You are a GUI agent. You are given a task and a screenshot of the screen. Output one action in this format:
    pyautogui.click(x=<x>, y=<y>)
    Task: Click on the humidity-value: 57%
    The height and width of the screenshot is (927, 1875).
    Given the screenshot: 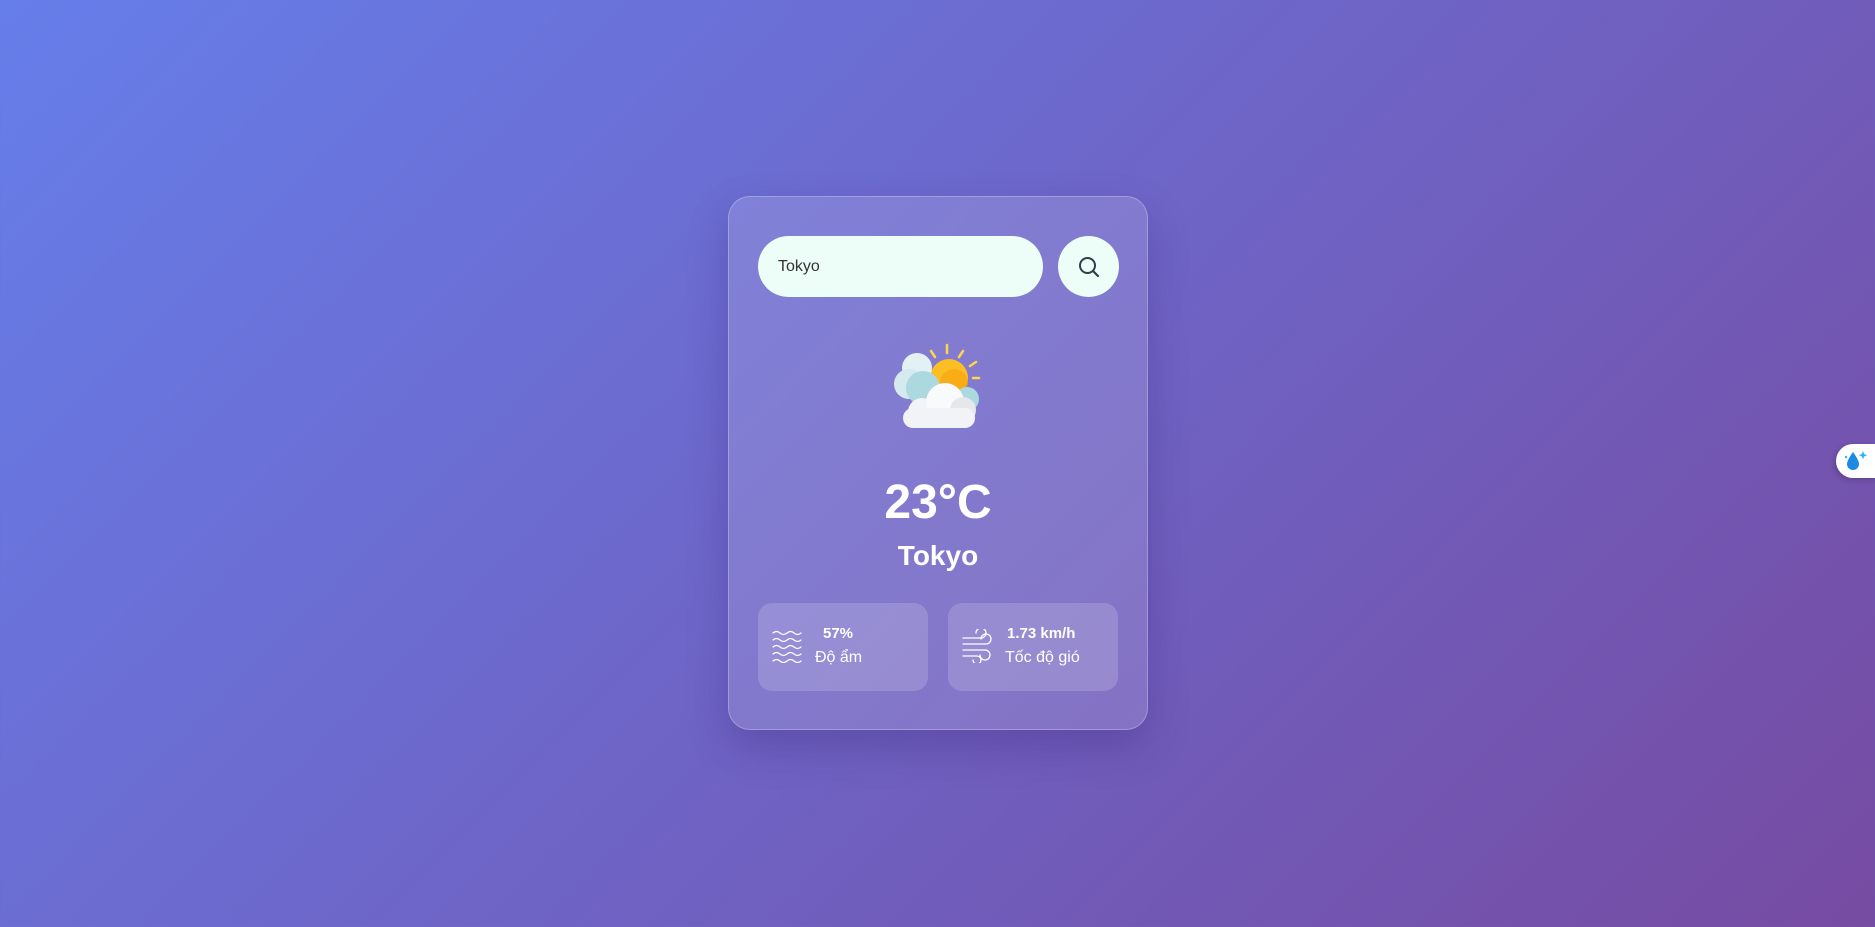 What is the action you would take?
    pyautogui.click(x=838, y=633)
    